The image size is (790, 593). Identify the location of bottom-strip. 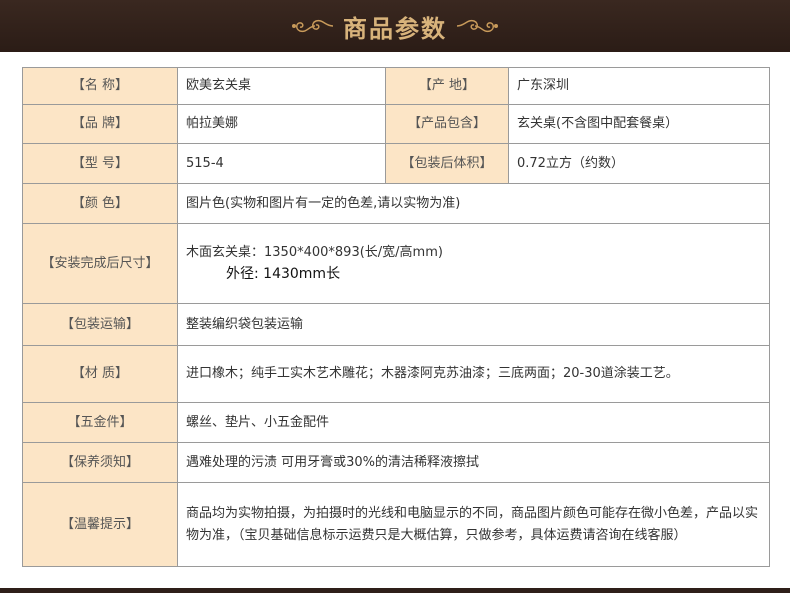
(395, 590).